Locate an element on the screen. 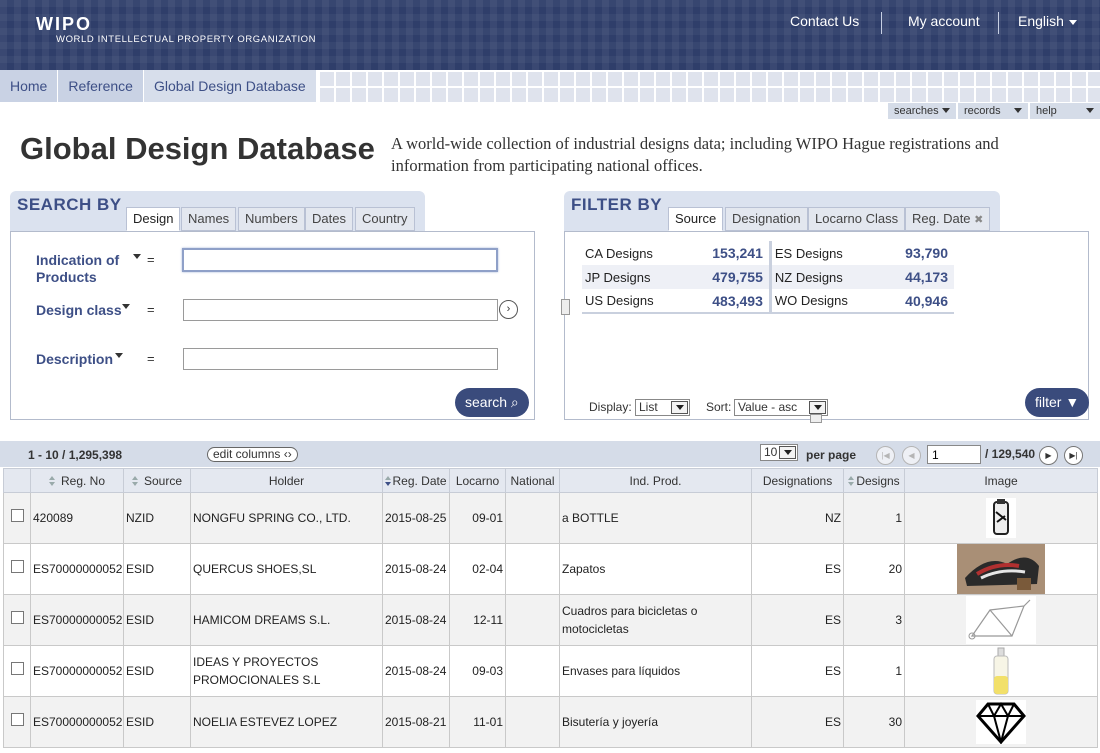 This screenshot has width=1100, height=753. cell-source: ESID is located at coordinates (157, 671).